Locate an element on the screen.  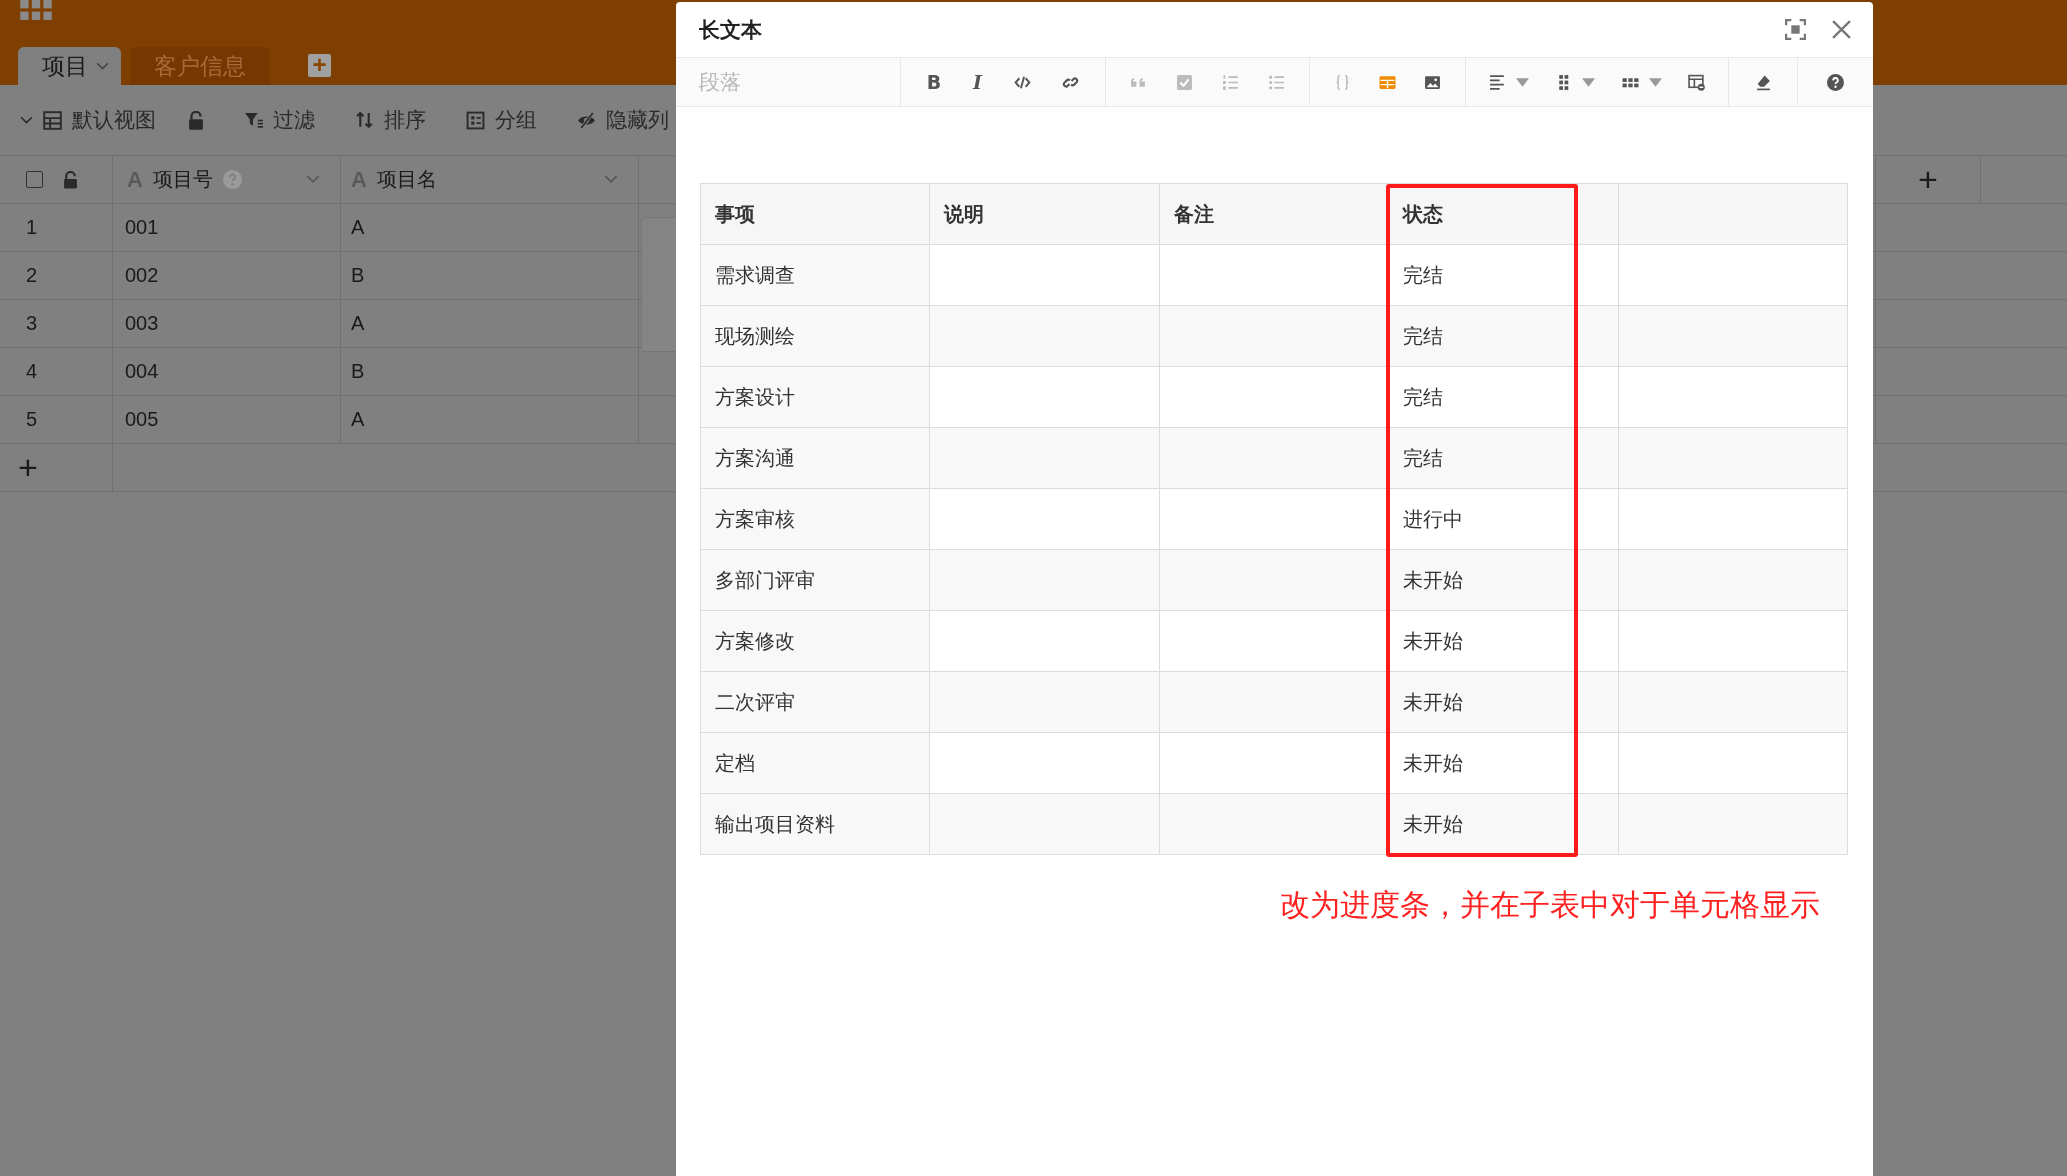
table-cell: 001 is located at coordinates (227, 227).